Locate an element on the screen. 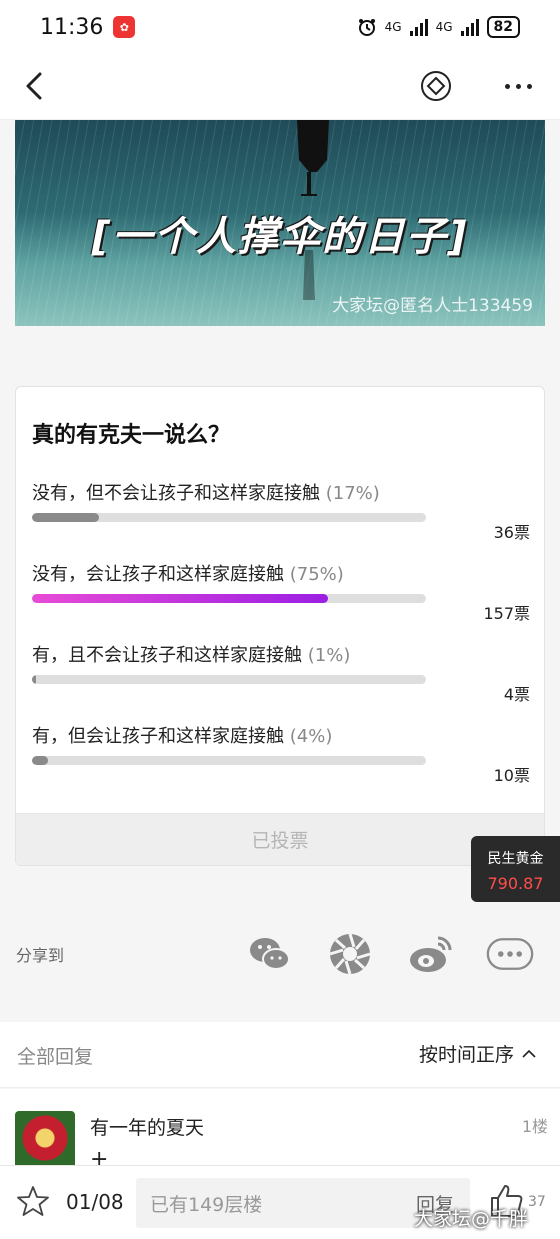  poll-option-4: 有，但会让孩子和这样家庭接触 (4%) 10票 is located at coordinates (281, 762).